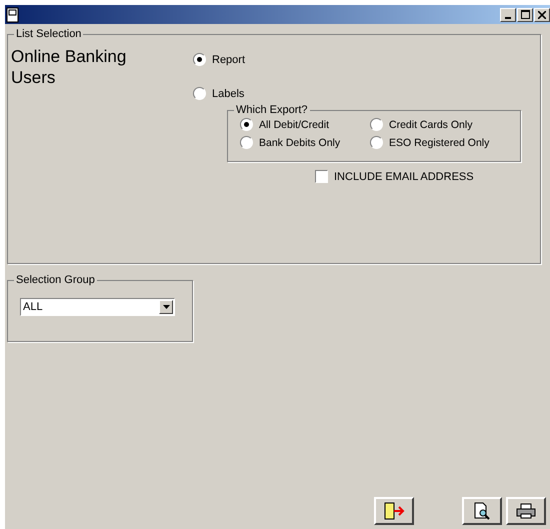 The height and width of the screenshot is (529, 550). I want to click on page-magnifier-icon, so click(482, 511).